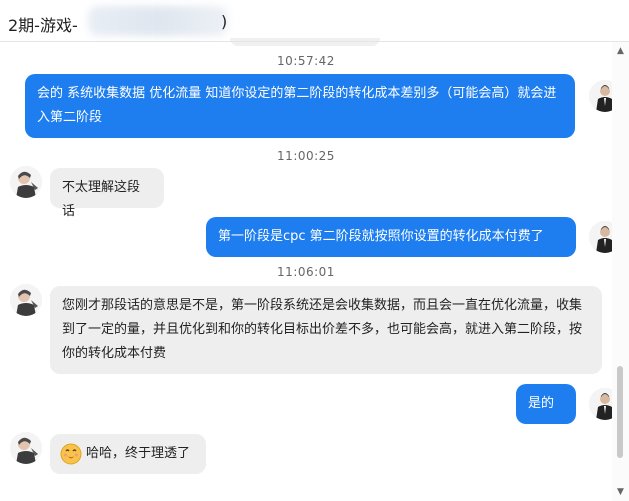 This screenshot has width=629, height=501. What do you see at coordinates (314, 20) in the screenshot?
I see `chat-header: 2期-游戏- )` at bounding box center [314, 20].